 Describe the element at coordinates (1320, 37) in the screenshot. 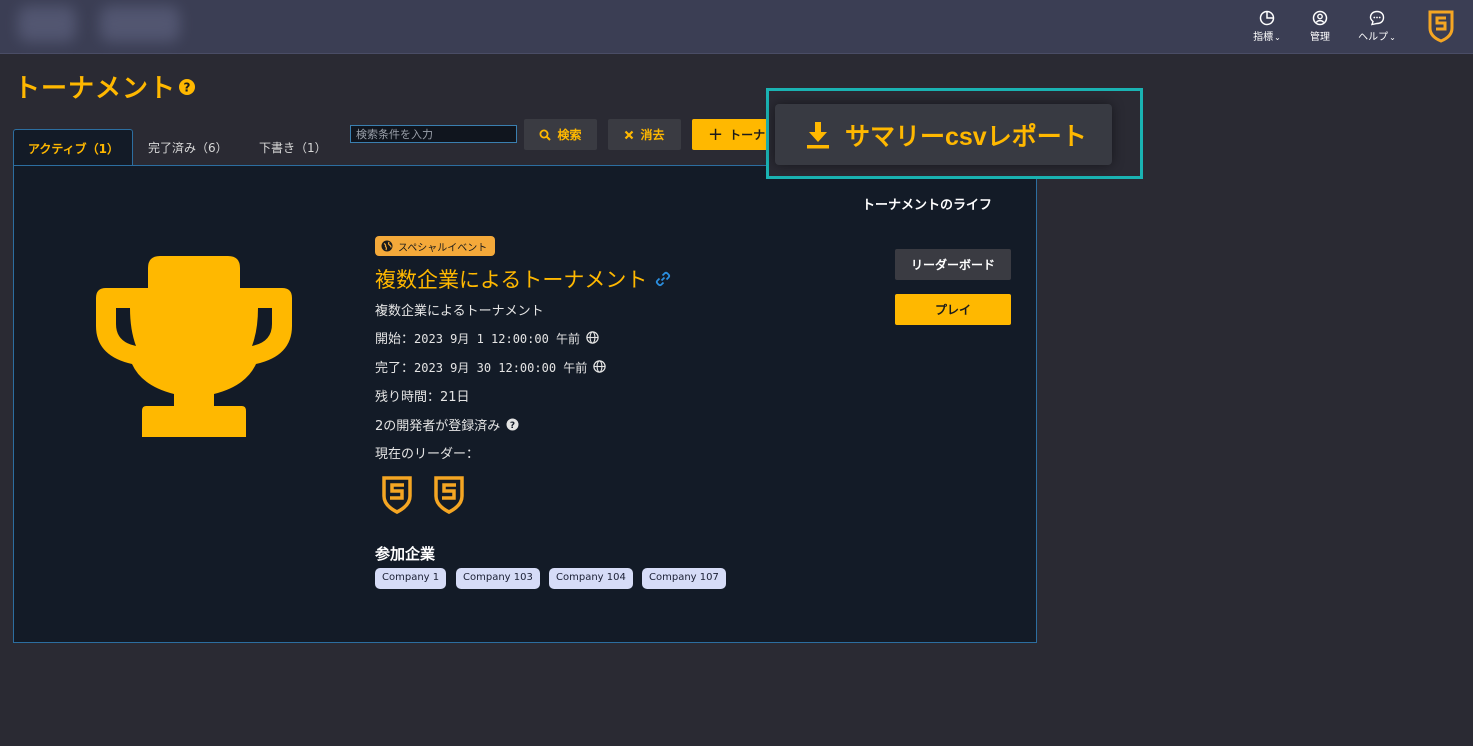

I see `nav-admin-label: 管理` at that location.